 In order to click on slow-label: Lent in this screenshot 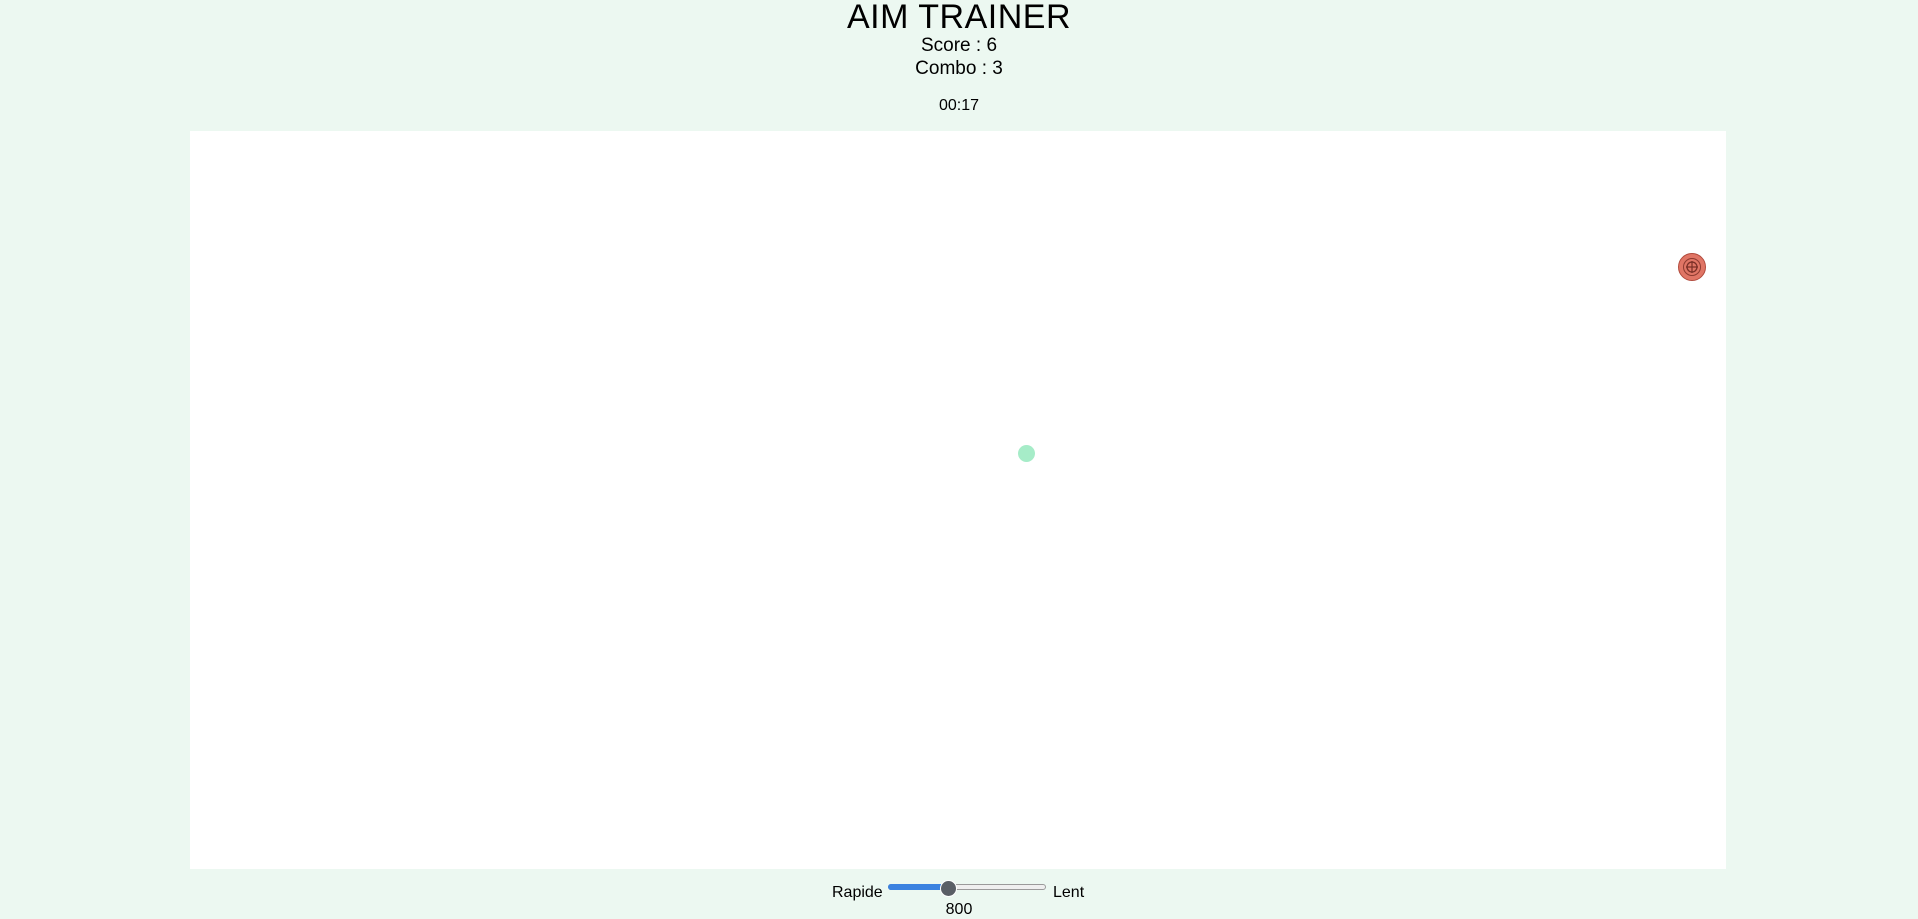, I will do `click(1069, 892)`.